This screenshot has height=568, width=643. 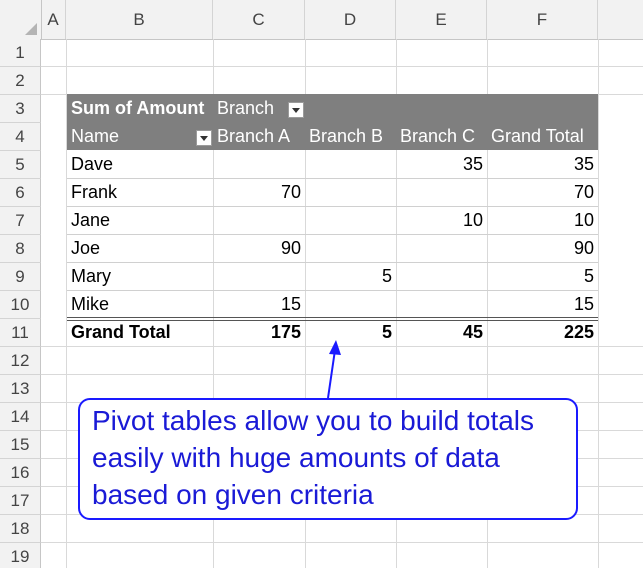 I want to click on row-header: 12, so click(x=20, y=361).